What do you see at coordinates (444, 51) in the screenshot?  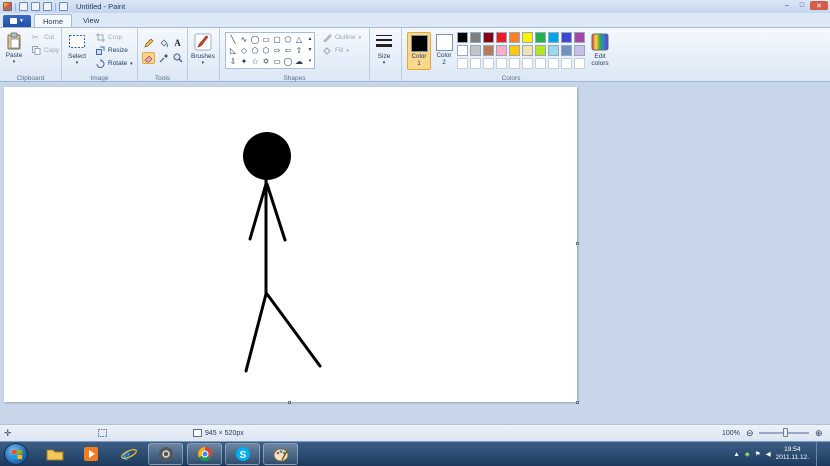 I see `color2-selector: Color 2` at bounding box center [444, 51].